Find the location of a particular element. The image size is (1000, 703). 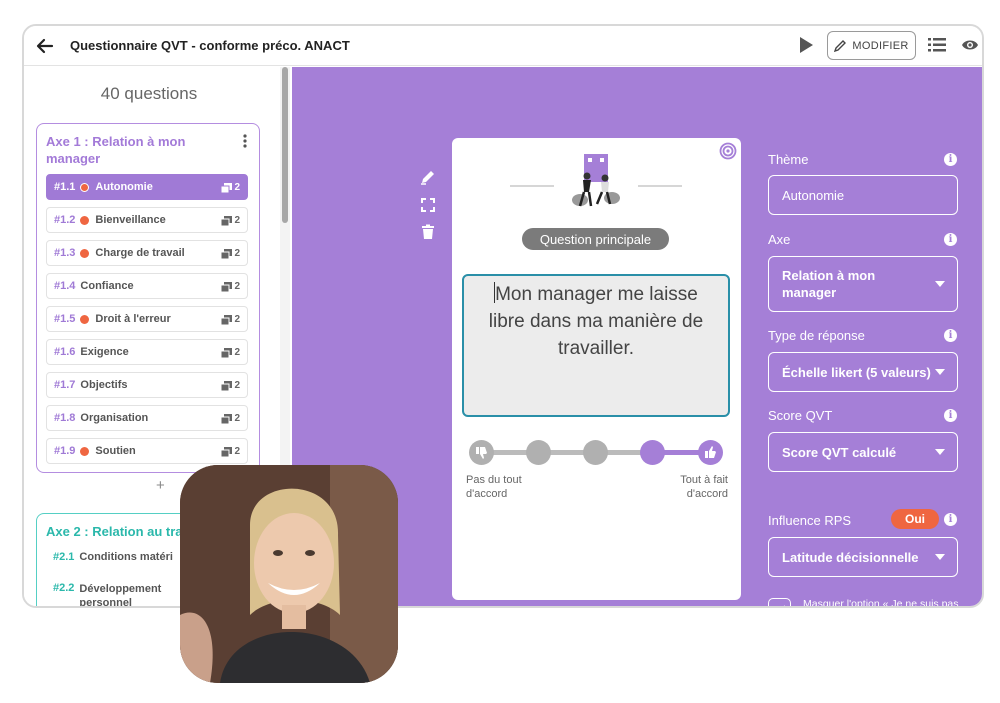

sidebar-scroll-thumb is located at coordinates (285, 145).